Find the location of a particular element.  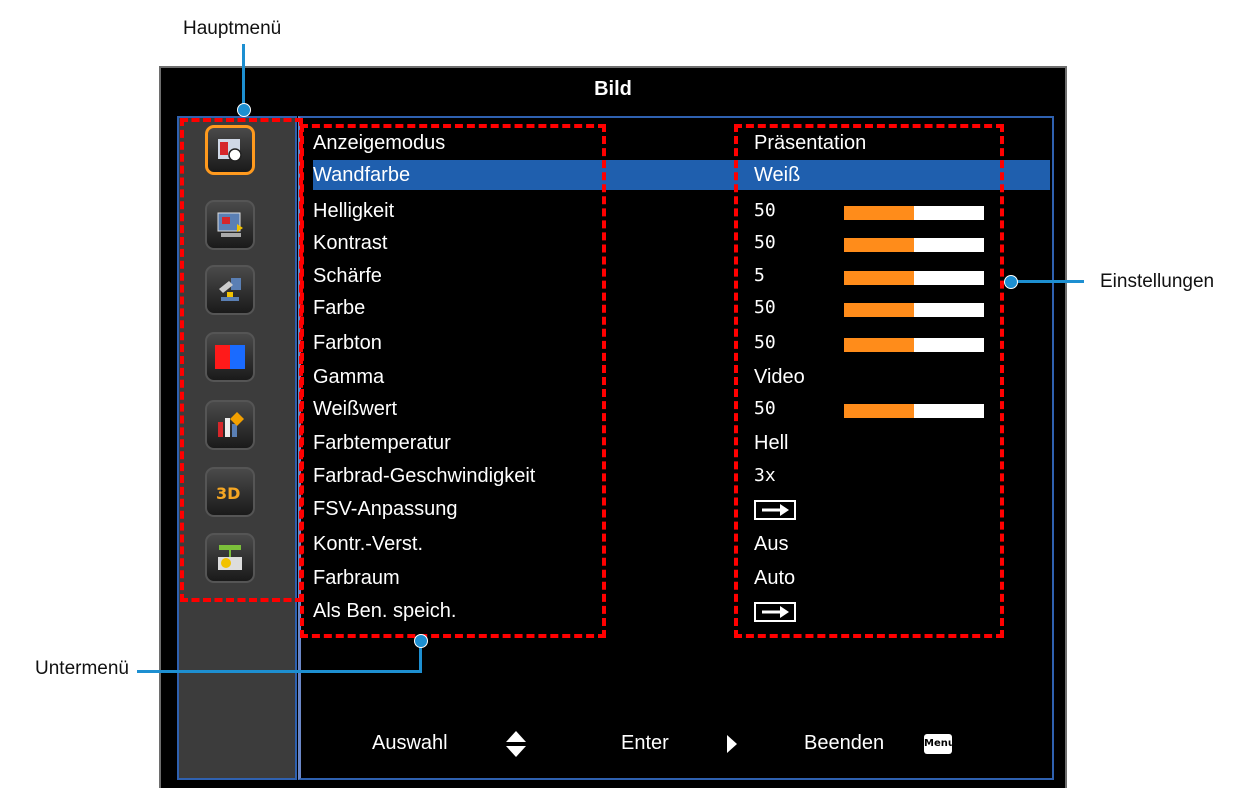

untermenu-callout-line-h is located at coordinates (279, 671).